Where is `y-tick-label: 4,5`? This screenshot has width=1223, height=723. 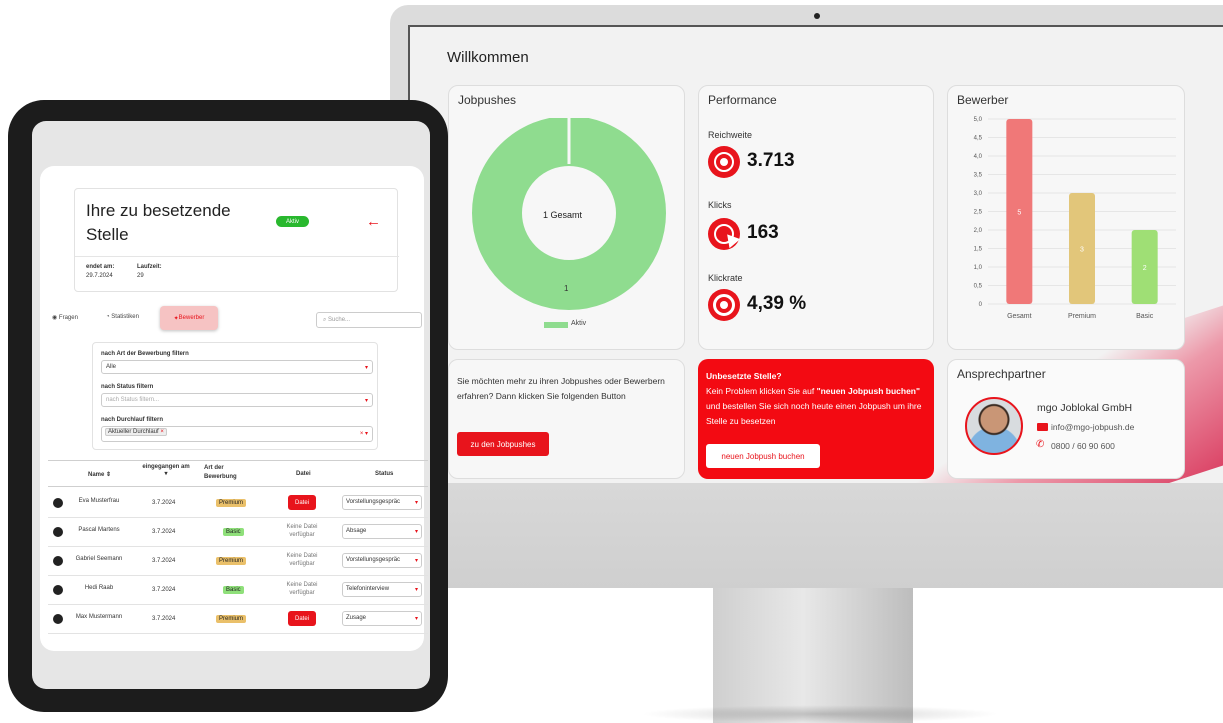
y-tick-label: 4,5 is located at coordinates (978, 139).